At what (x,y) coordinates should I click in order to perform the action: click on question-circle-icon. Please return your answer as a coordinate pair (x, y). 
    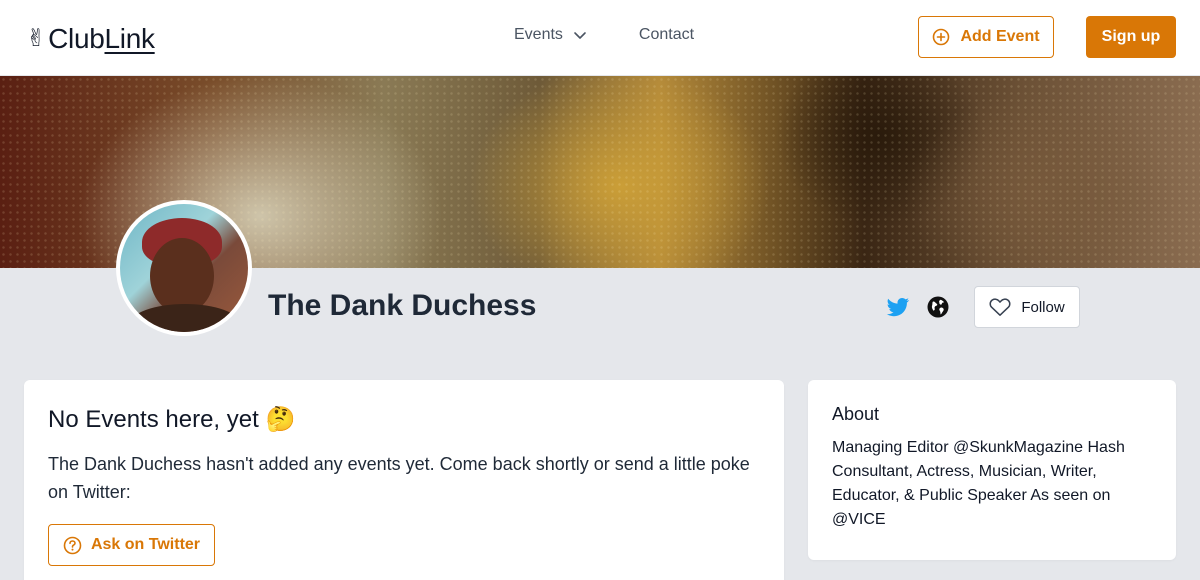
    Looking at the image, I should click on (72, 545).